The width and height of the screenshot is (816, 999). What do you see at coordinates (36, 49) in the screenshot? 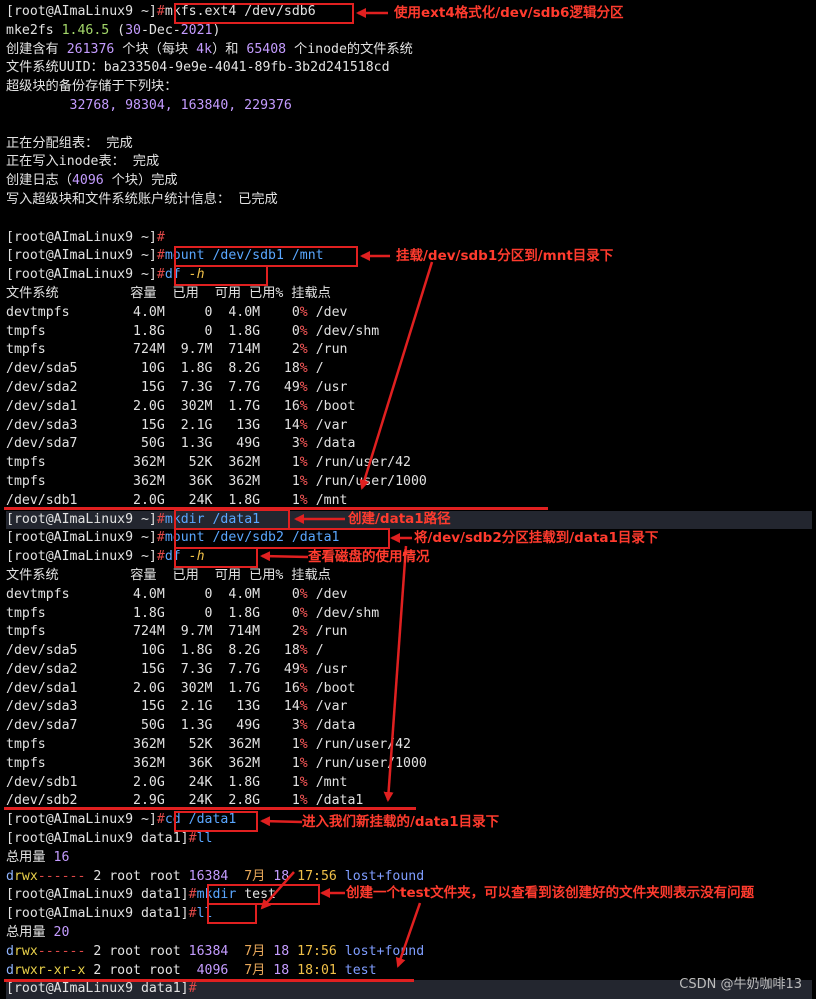
I see `text-segment: 创建含有` at bounding box center [36, 49].